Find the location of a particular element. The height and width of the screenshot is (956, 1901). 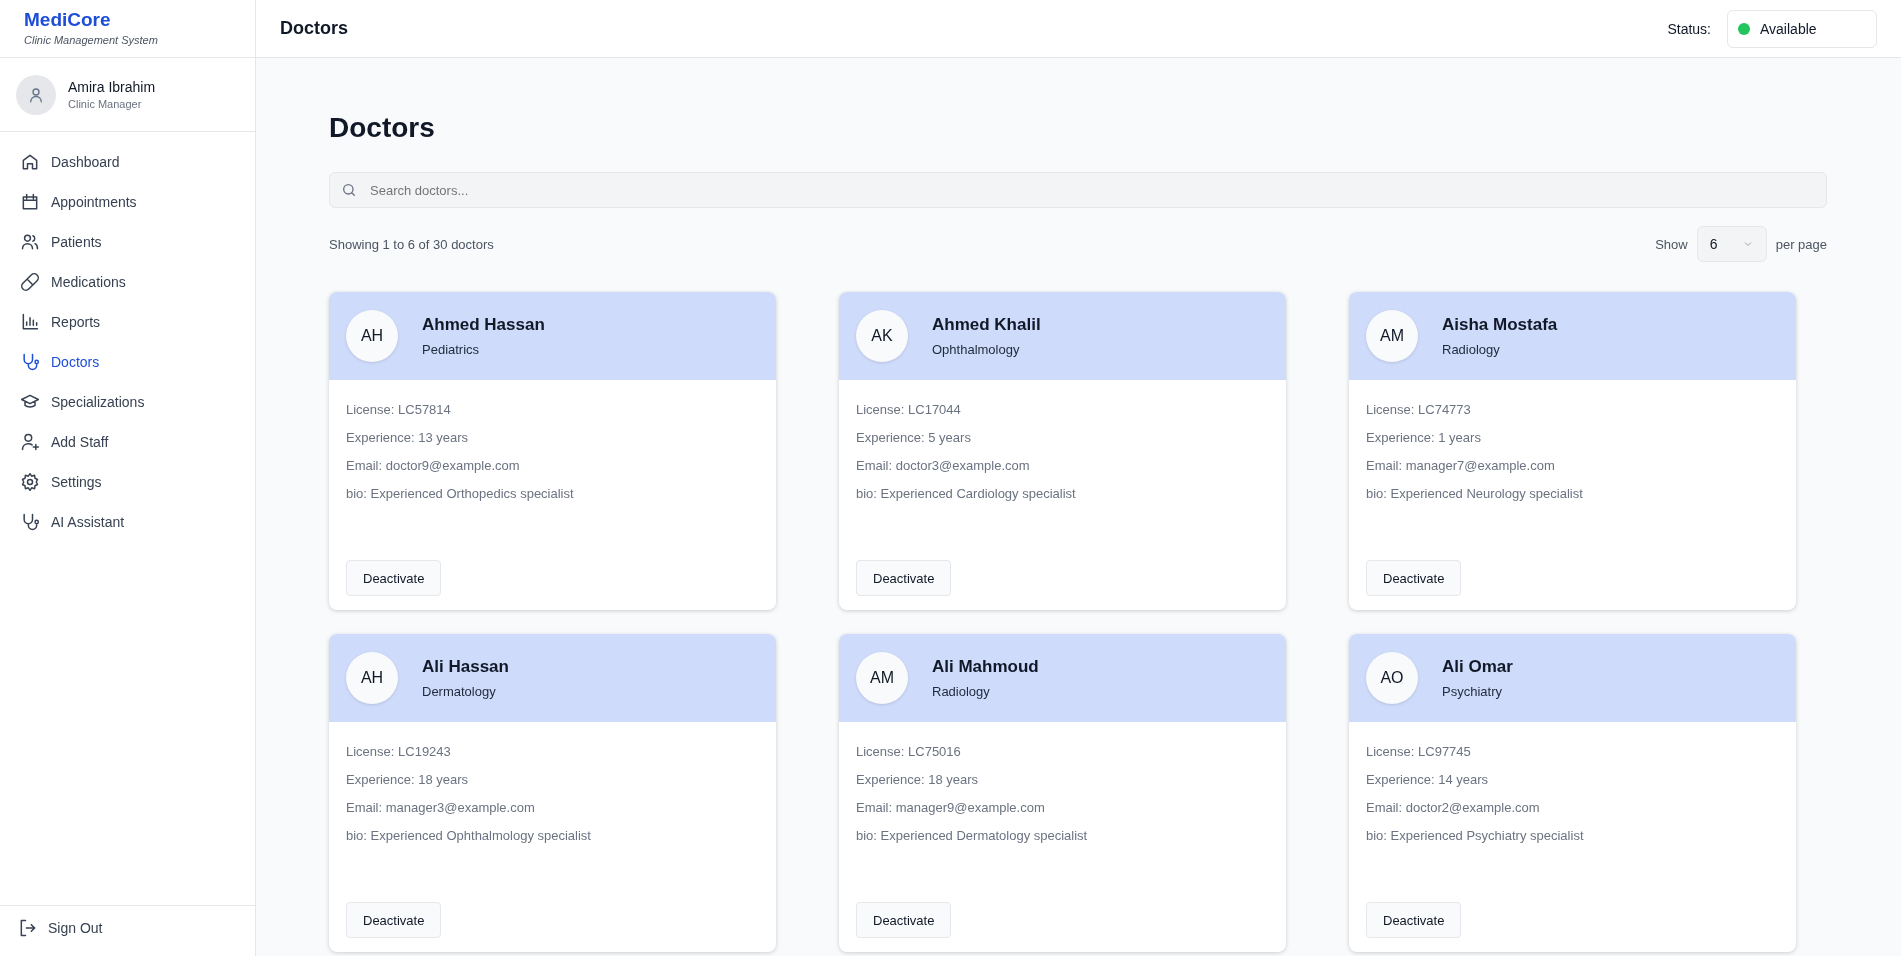

pill-icon is located at coordinates (30, 282).